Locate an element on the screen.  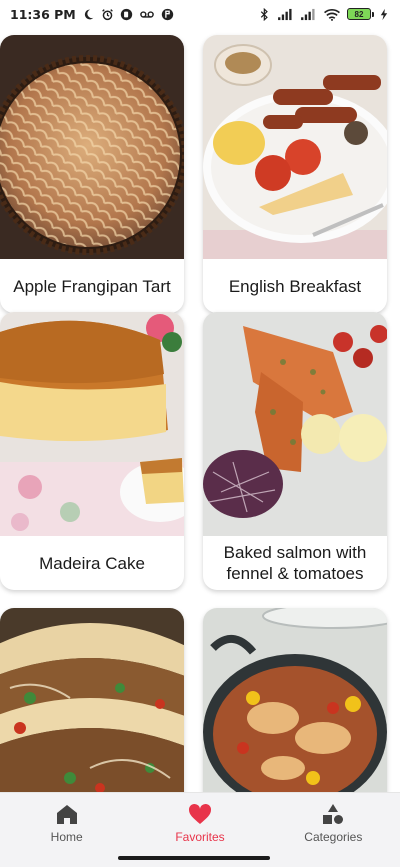
meal-card: Madeira Cake is located at coordinates (92, 451).